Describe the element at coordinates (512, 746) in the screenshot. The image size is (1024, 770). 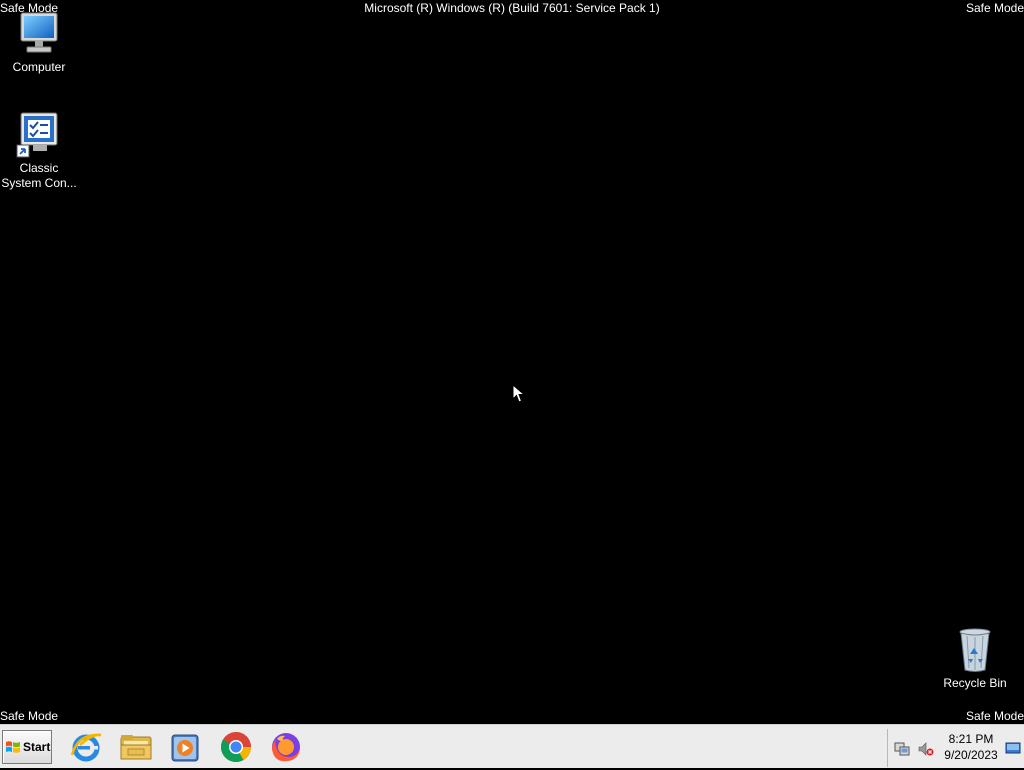
I see `taskbar: Start 8:21 PM 9/20/2023` at that location.